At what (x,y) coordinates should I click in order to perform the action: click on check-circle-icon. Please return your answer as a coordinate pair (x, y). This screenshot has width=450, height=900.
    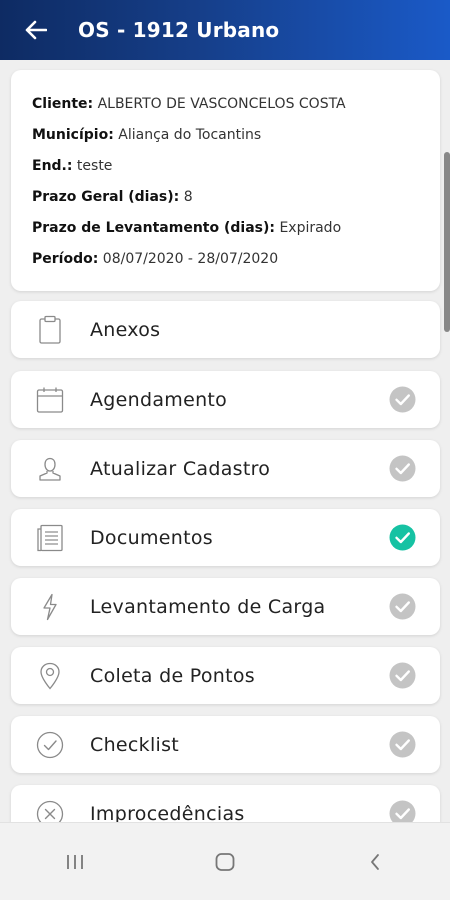
    Looking at the image, I should click on (50, 745).